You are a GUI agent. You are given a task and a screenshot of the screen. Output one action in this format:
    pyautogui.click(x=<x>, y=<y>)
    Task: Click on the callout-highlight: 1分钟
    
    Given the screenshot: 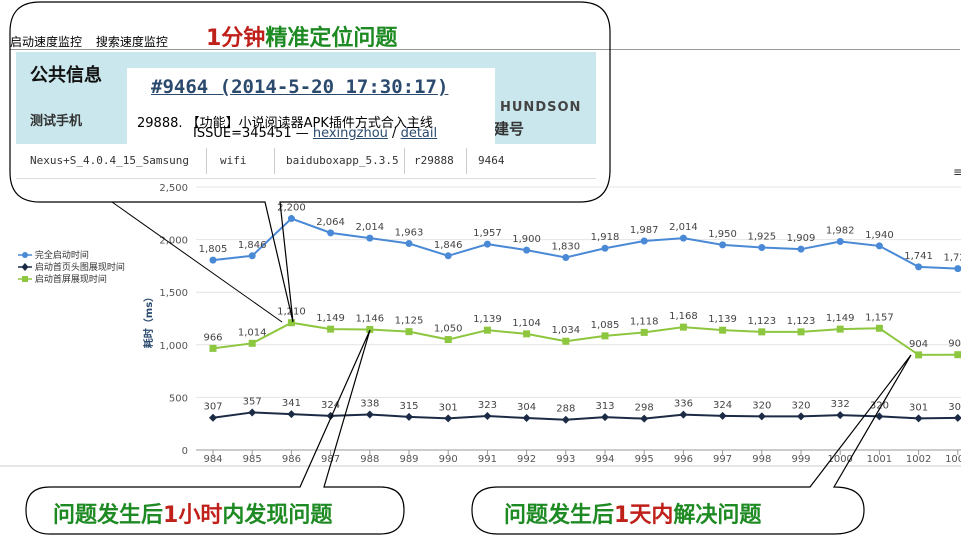 What is the action you would take?
    pyautogui.click(x=236, y=38)
    